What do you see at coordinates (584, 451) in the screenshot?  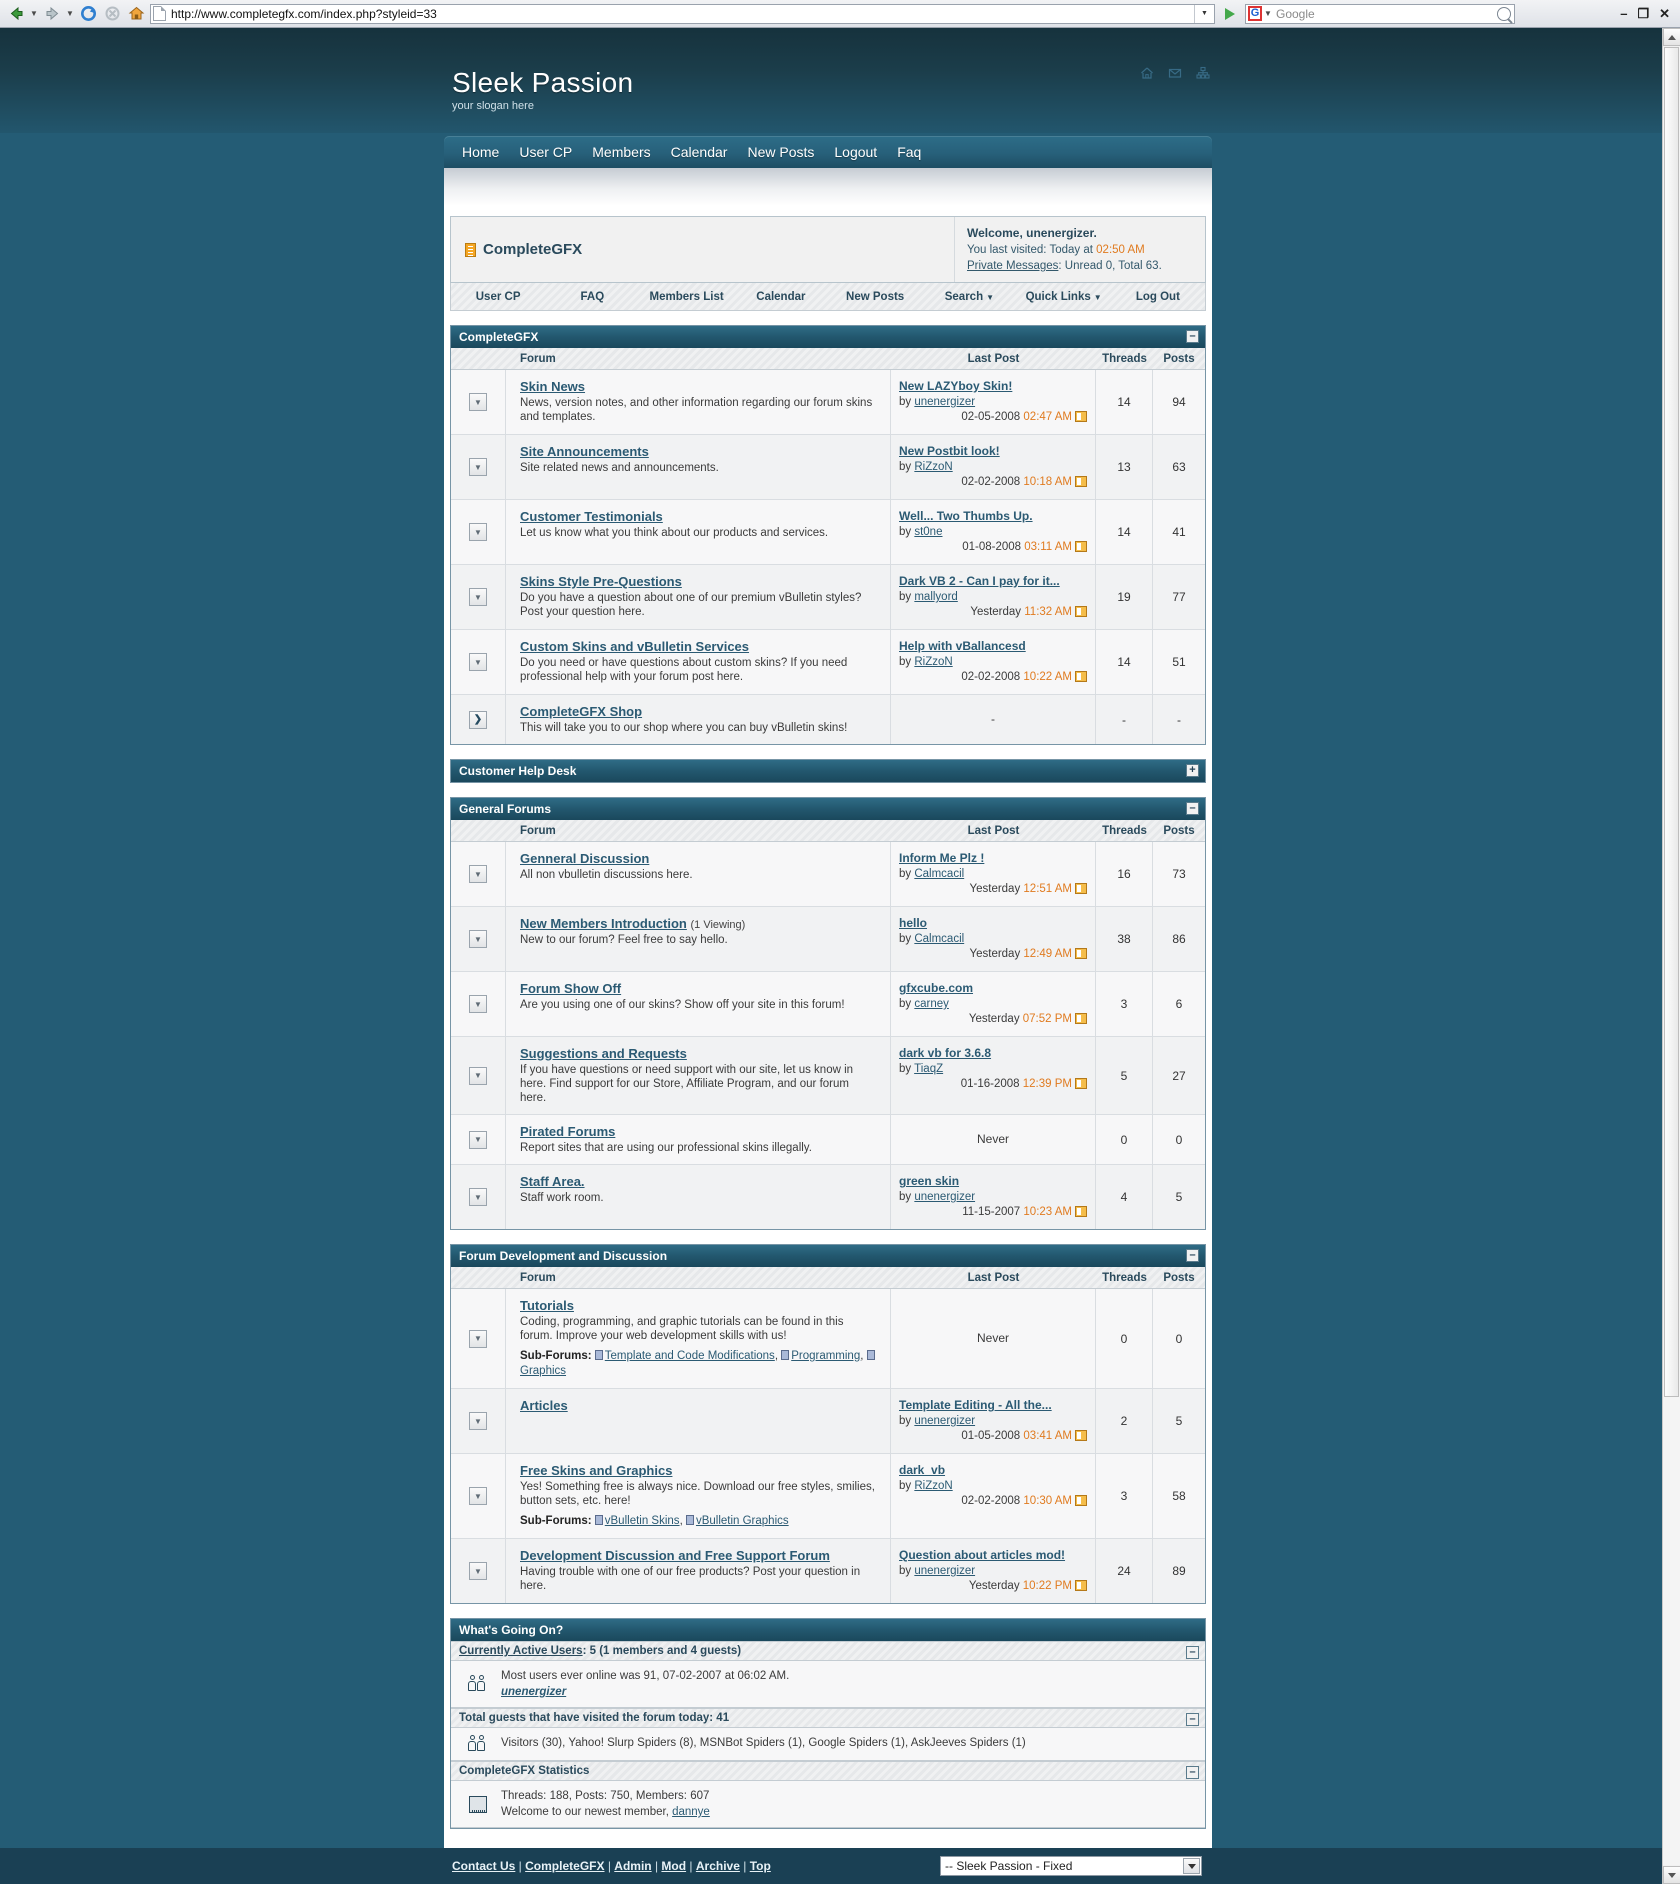 I see `forum-title-link: Site Announcements` at bounding box center [584, 451].